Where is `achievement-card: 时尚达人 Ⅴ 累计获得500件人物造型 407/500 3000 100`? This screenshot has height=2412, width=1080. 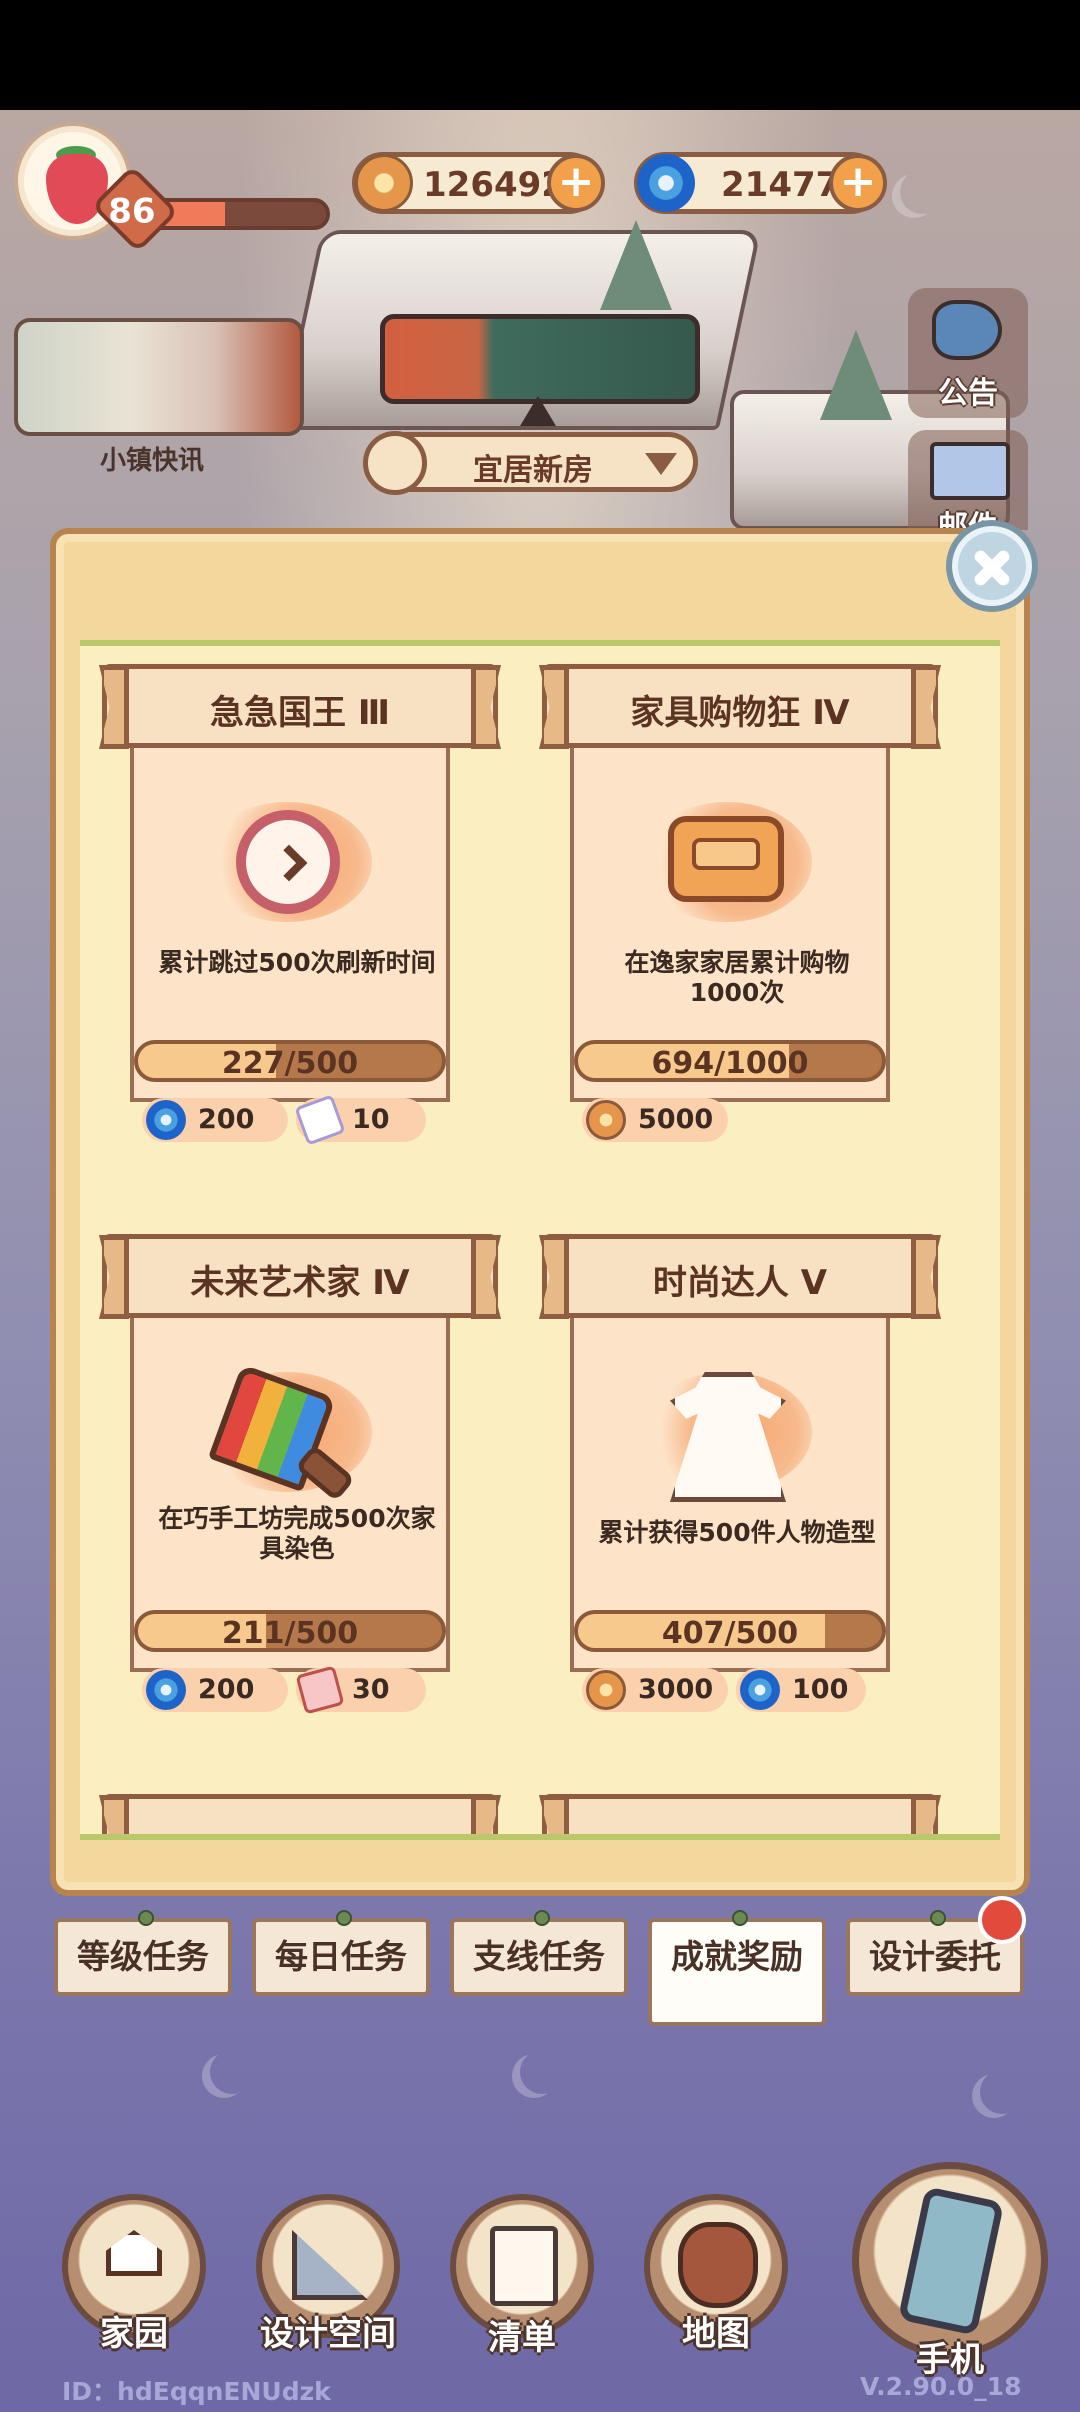
achievement-card: 时尚达人 Ⅴ 累计获得500件人物造型 407/500 3000 100 is located at coordinates (740, 1467).